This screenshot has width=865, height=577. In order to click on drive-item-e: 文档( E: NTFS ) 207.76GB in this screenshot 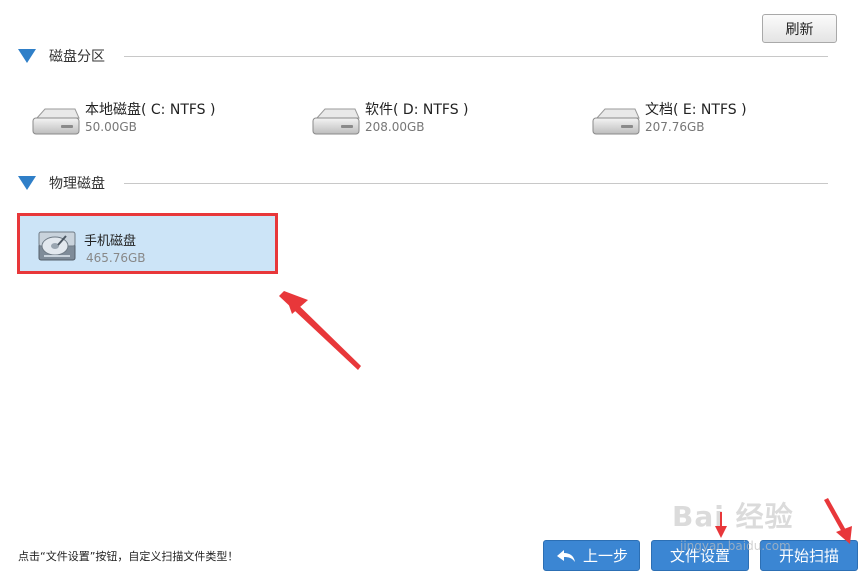, I will do `click(669, 123)`.